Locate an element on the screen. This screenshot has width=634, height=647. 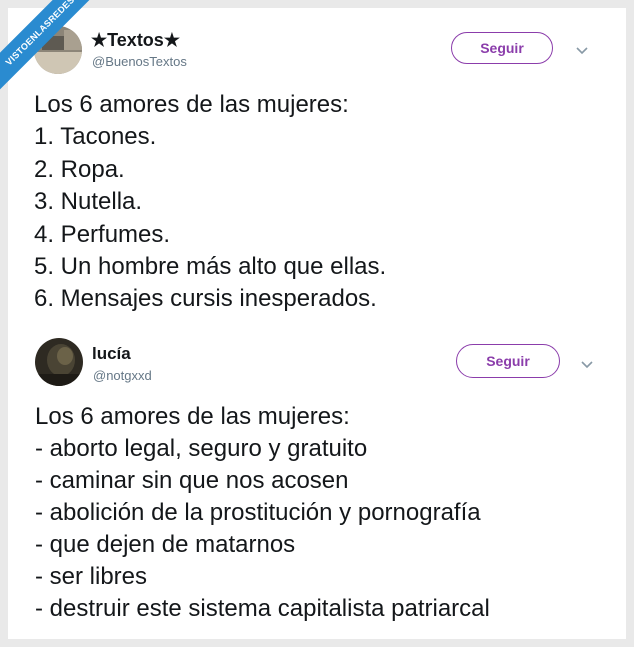
tweet-text-line: 5. Un hombre más alto que ellas. is located at coordinates (210, 266).